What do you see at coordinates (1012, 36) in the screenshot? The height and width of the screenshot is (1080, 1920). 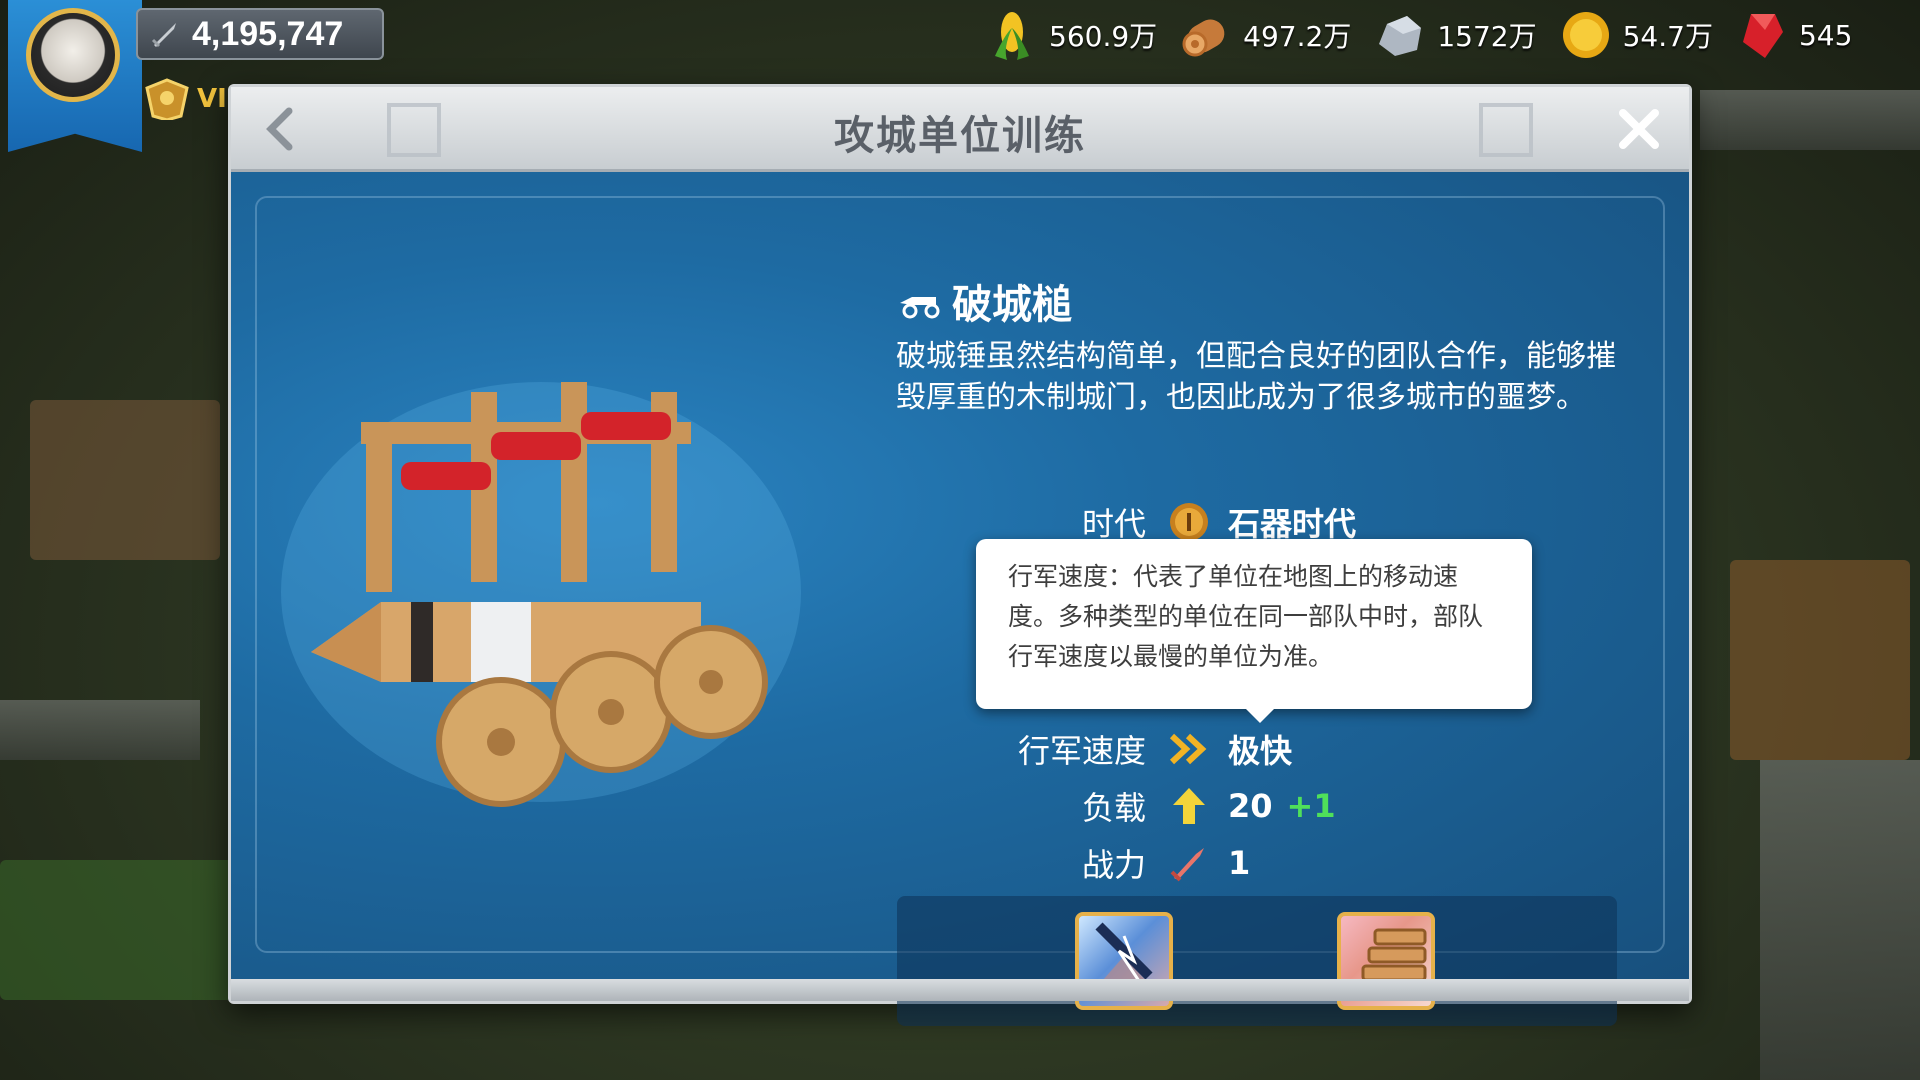 I see `corn-icon` at bounding box center [1012, 36].